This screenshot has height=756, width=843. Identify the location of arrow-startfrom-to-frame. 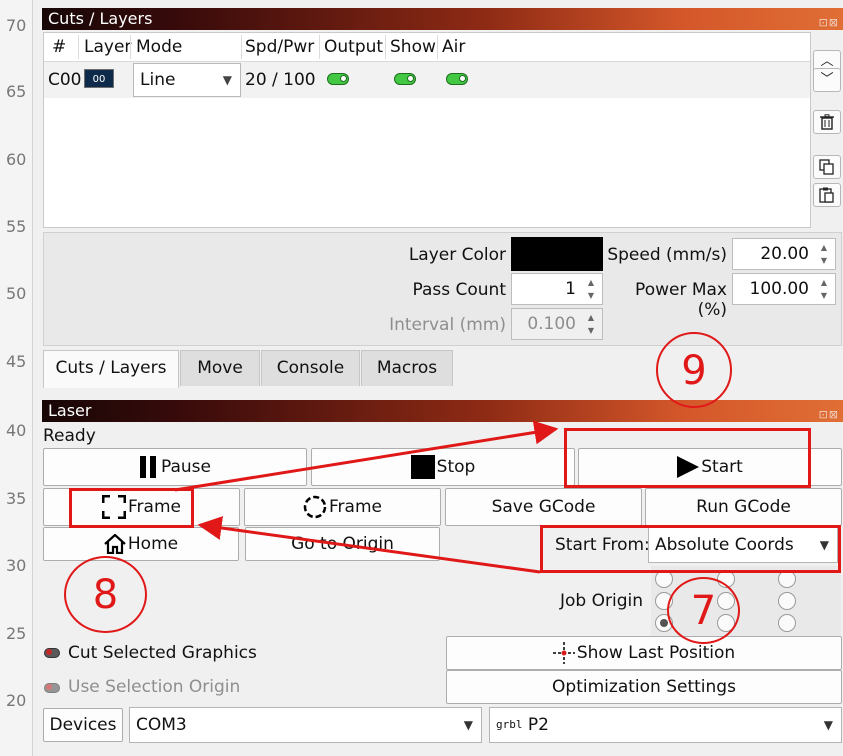
(369, 545).